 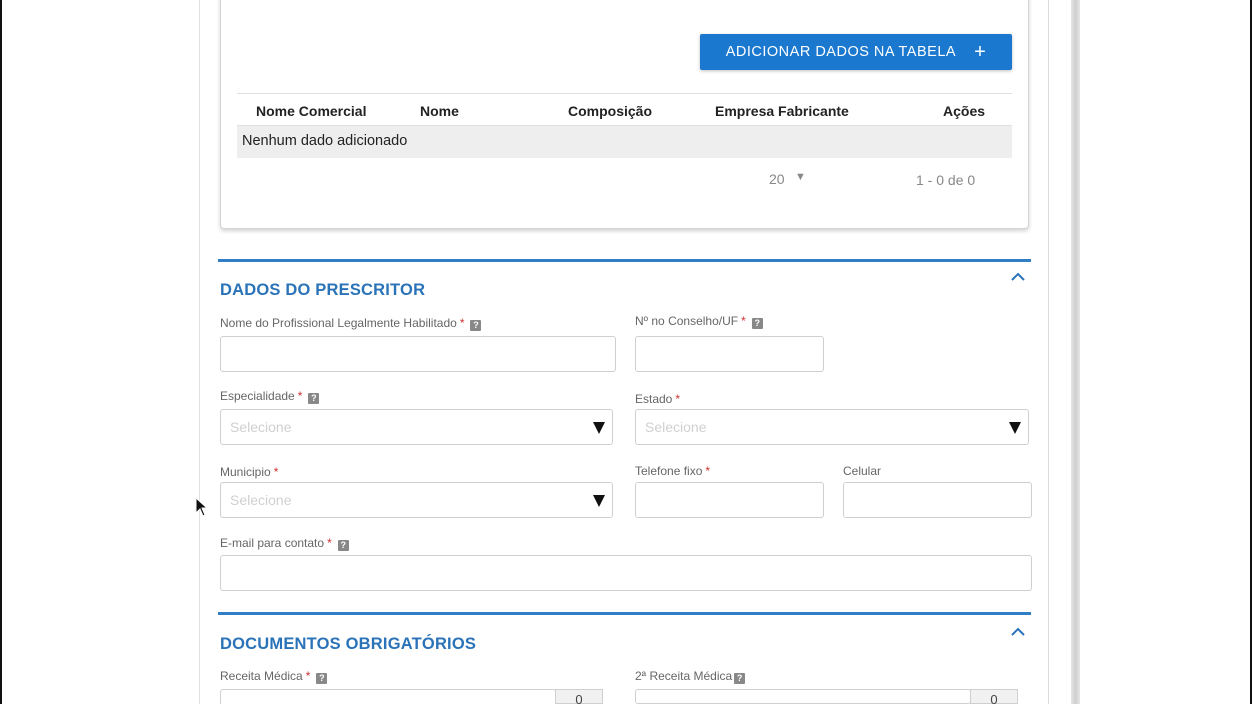 I want to click on estado-placeholder: Selecione, so click(x=676, y=427).